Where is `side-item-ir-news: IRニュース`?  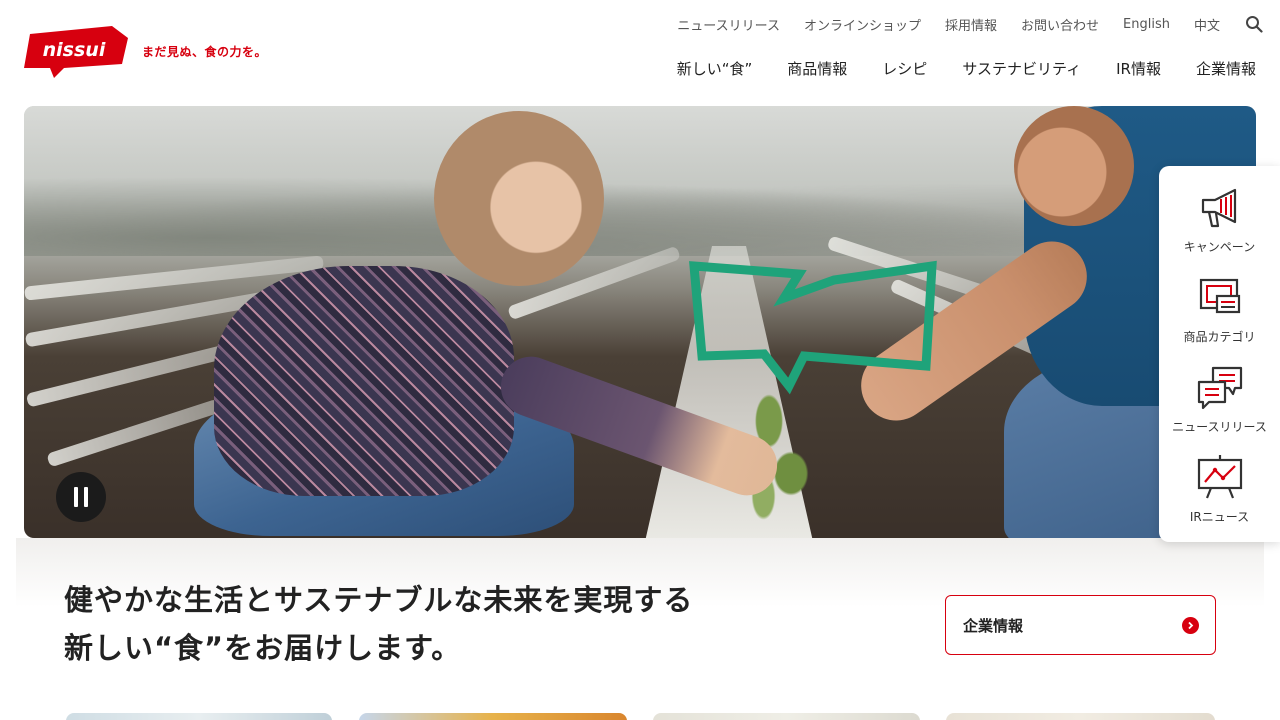 side-item-ir-news: IRニュース is located at coordinates (1219, 488).